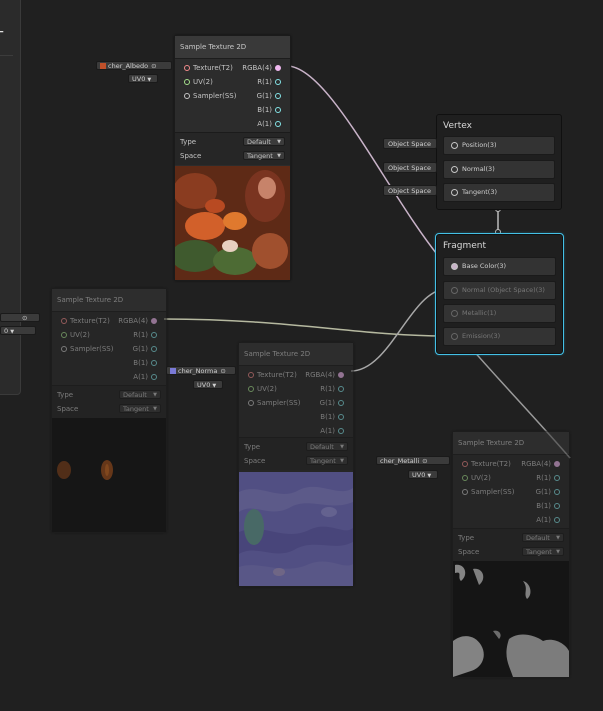  What do you see at coordinates (208, 384) in the screenshot?
I see `normal-uv-field: UV0 ▼` at bounding box center [208, 384].